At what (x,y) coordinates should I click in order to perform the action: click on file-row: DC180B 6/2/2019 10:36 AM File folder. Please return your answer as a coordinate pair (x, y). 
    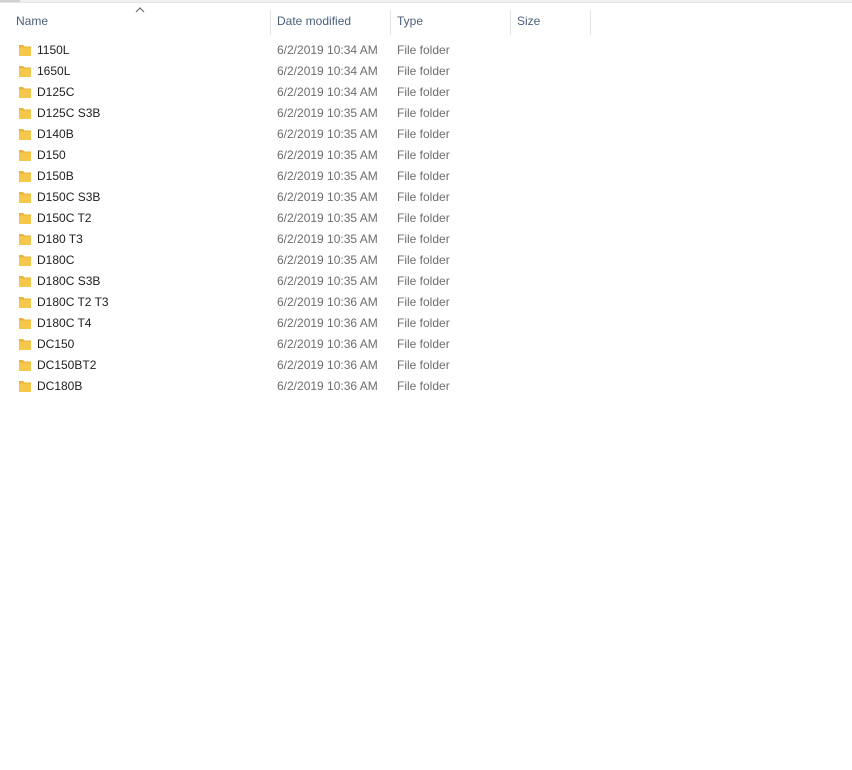
    Looking at the image, I should click on (300, 386).